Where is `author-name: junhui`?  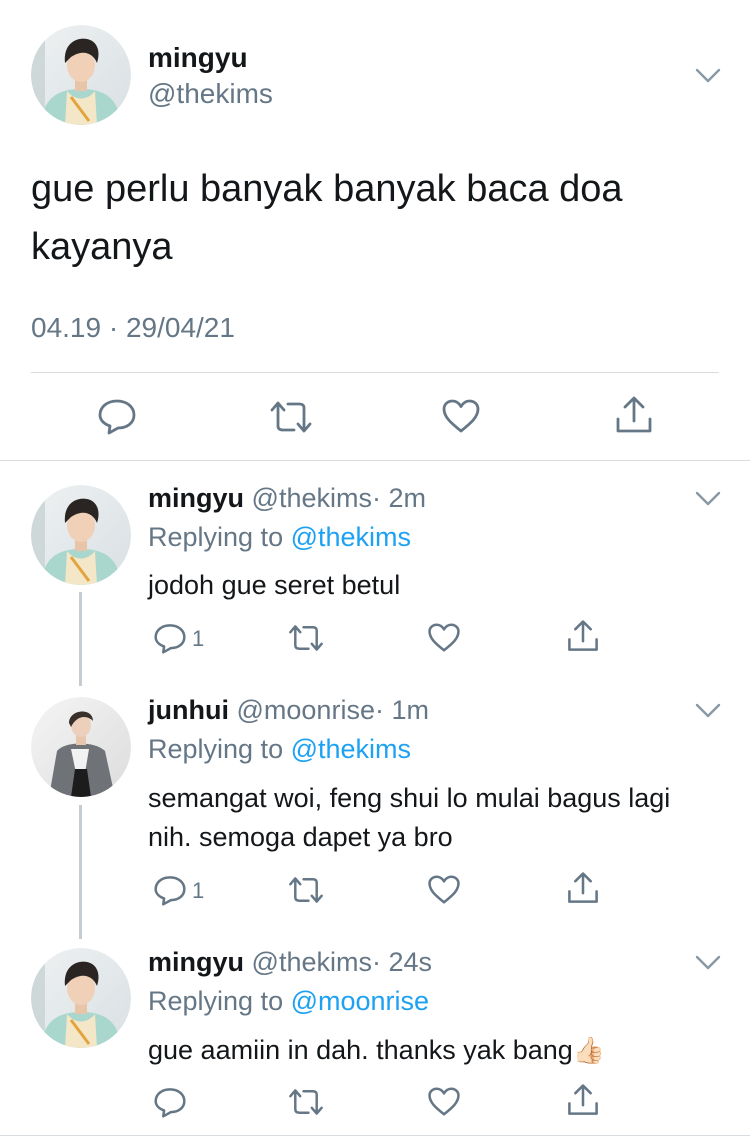 author-name: junhui is located at coordinates (188, 710).